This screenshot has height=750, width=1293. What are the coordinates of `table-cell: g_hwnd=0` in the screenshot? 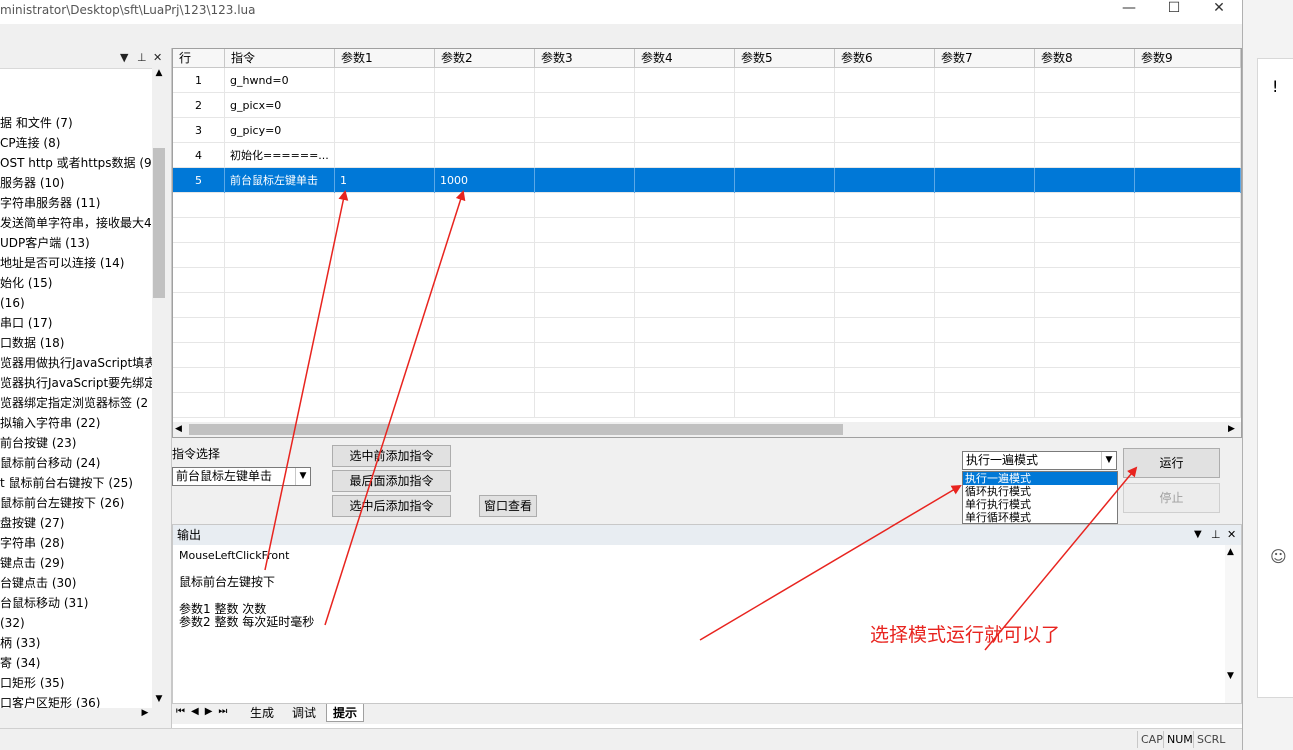 It's located at (280, 80).